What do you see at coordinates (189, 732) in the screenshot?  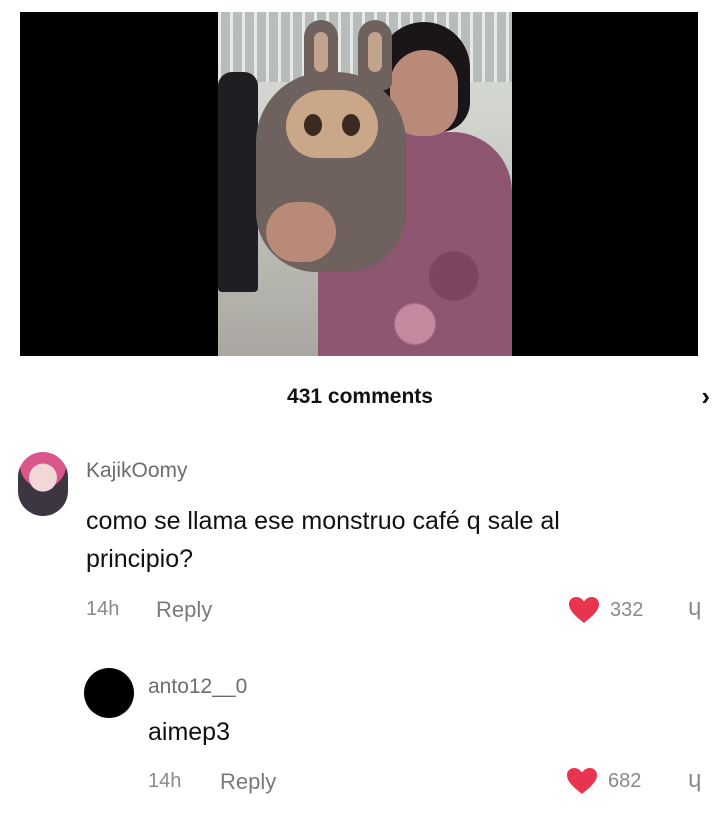 I see `comment-text: aimep3` at bounding box center [189, 732].